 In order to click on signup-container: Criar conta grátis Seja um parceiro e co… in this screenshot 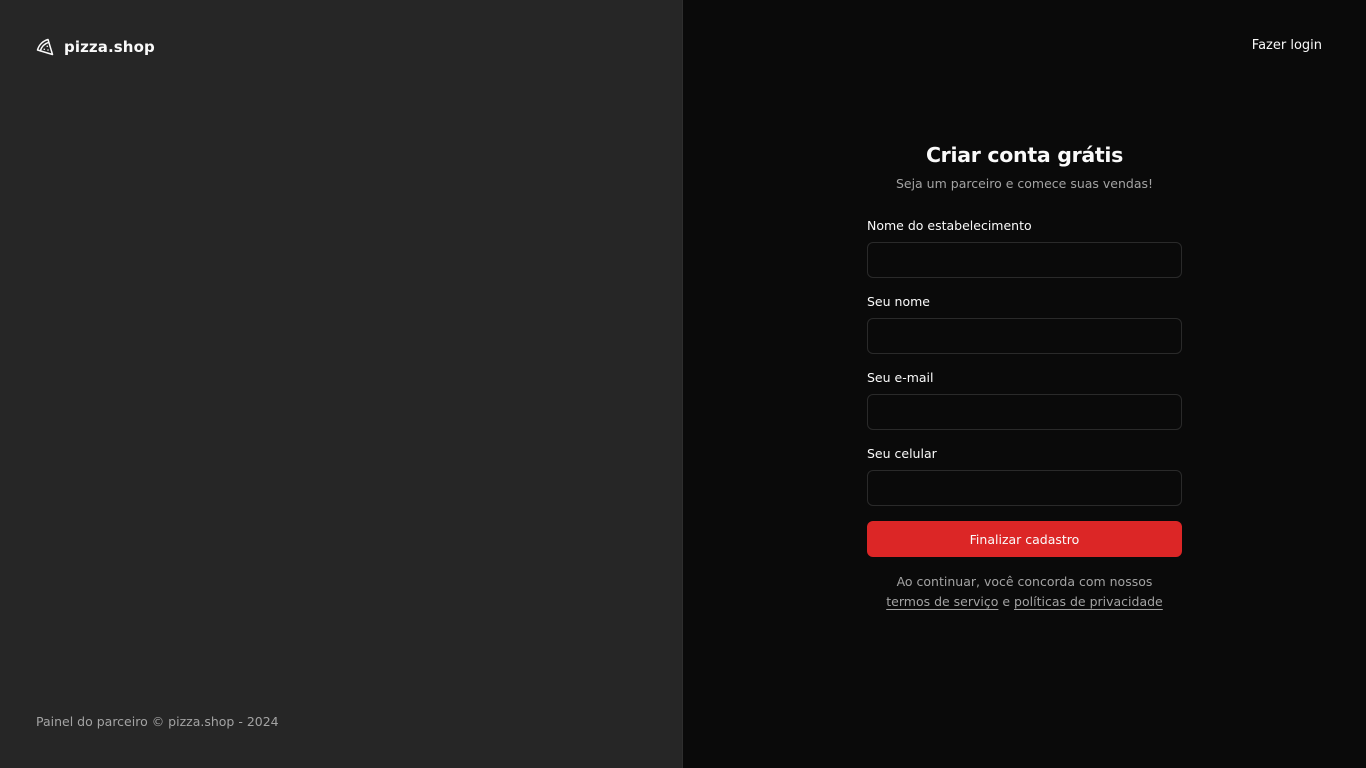, I will do `click(1024, 377)`.